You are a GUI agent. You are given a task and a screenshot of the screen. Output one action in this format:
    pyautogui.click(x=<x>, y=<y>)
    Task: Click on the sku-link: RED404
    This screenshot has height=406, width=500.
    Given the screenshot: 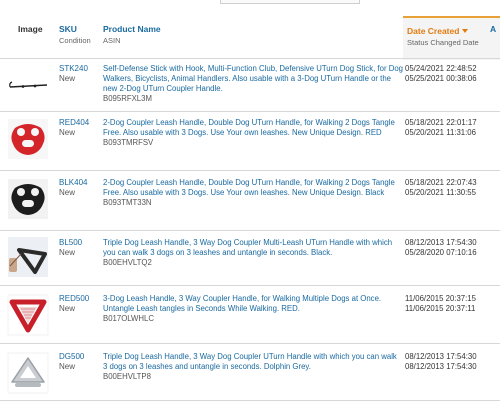 What is the action you would take?
    pyautogui.click(x=74, y=123)
    